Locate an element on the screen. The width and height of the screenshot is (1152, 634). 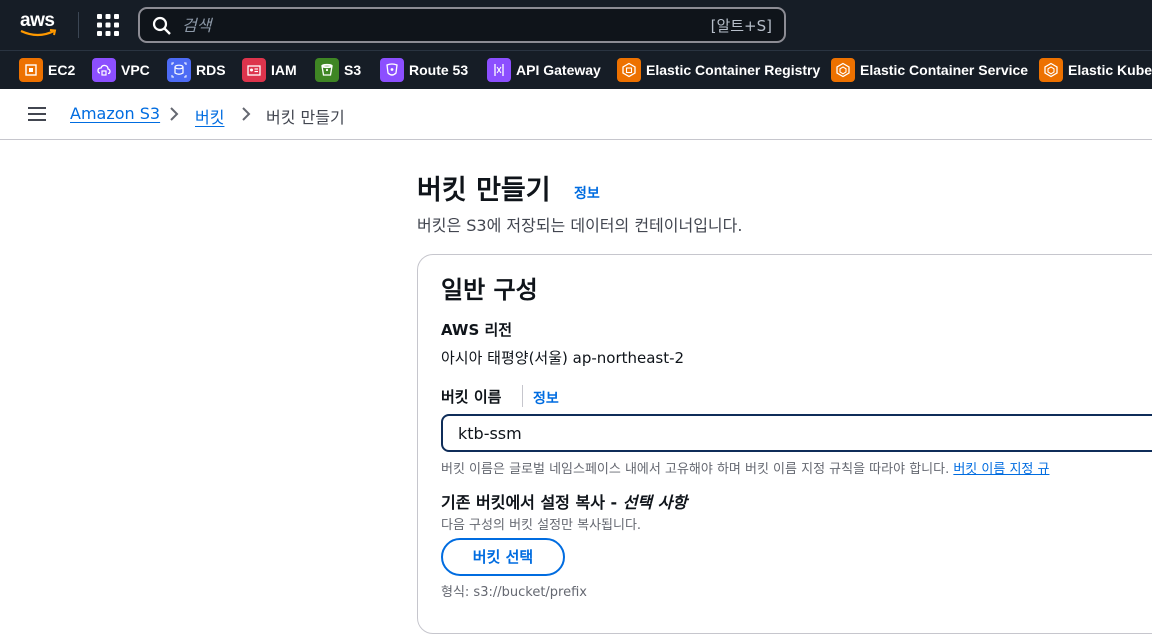
top-navigation: aws [알트+S] is located at coordinates (576, 25).